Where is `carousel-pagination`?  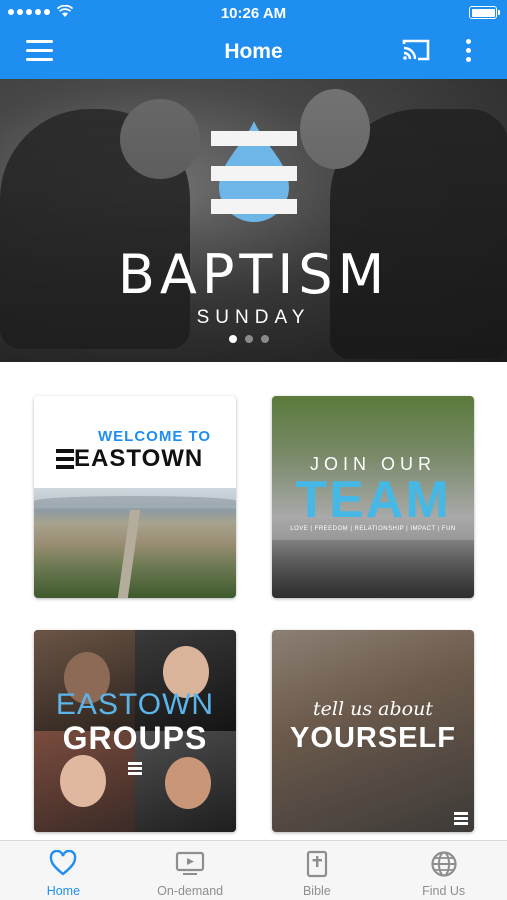 carousel-pagination is located at coordinates (249, 339).